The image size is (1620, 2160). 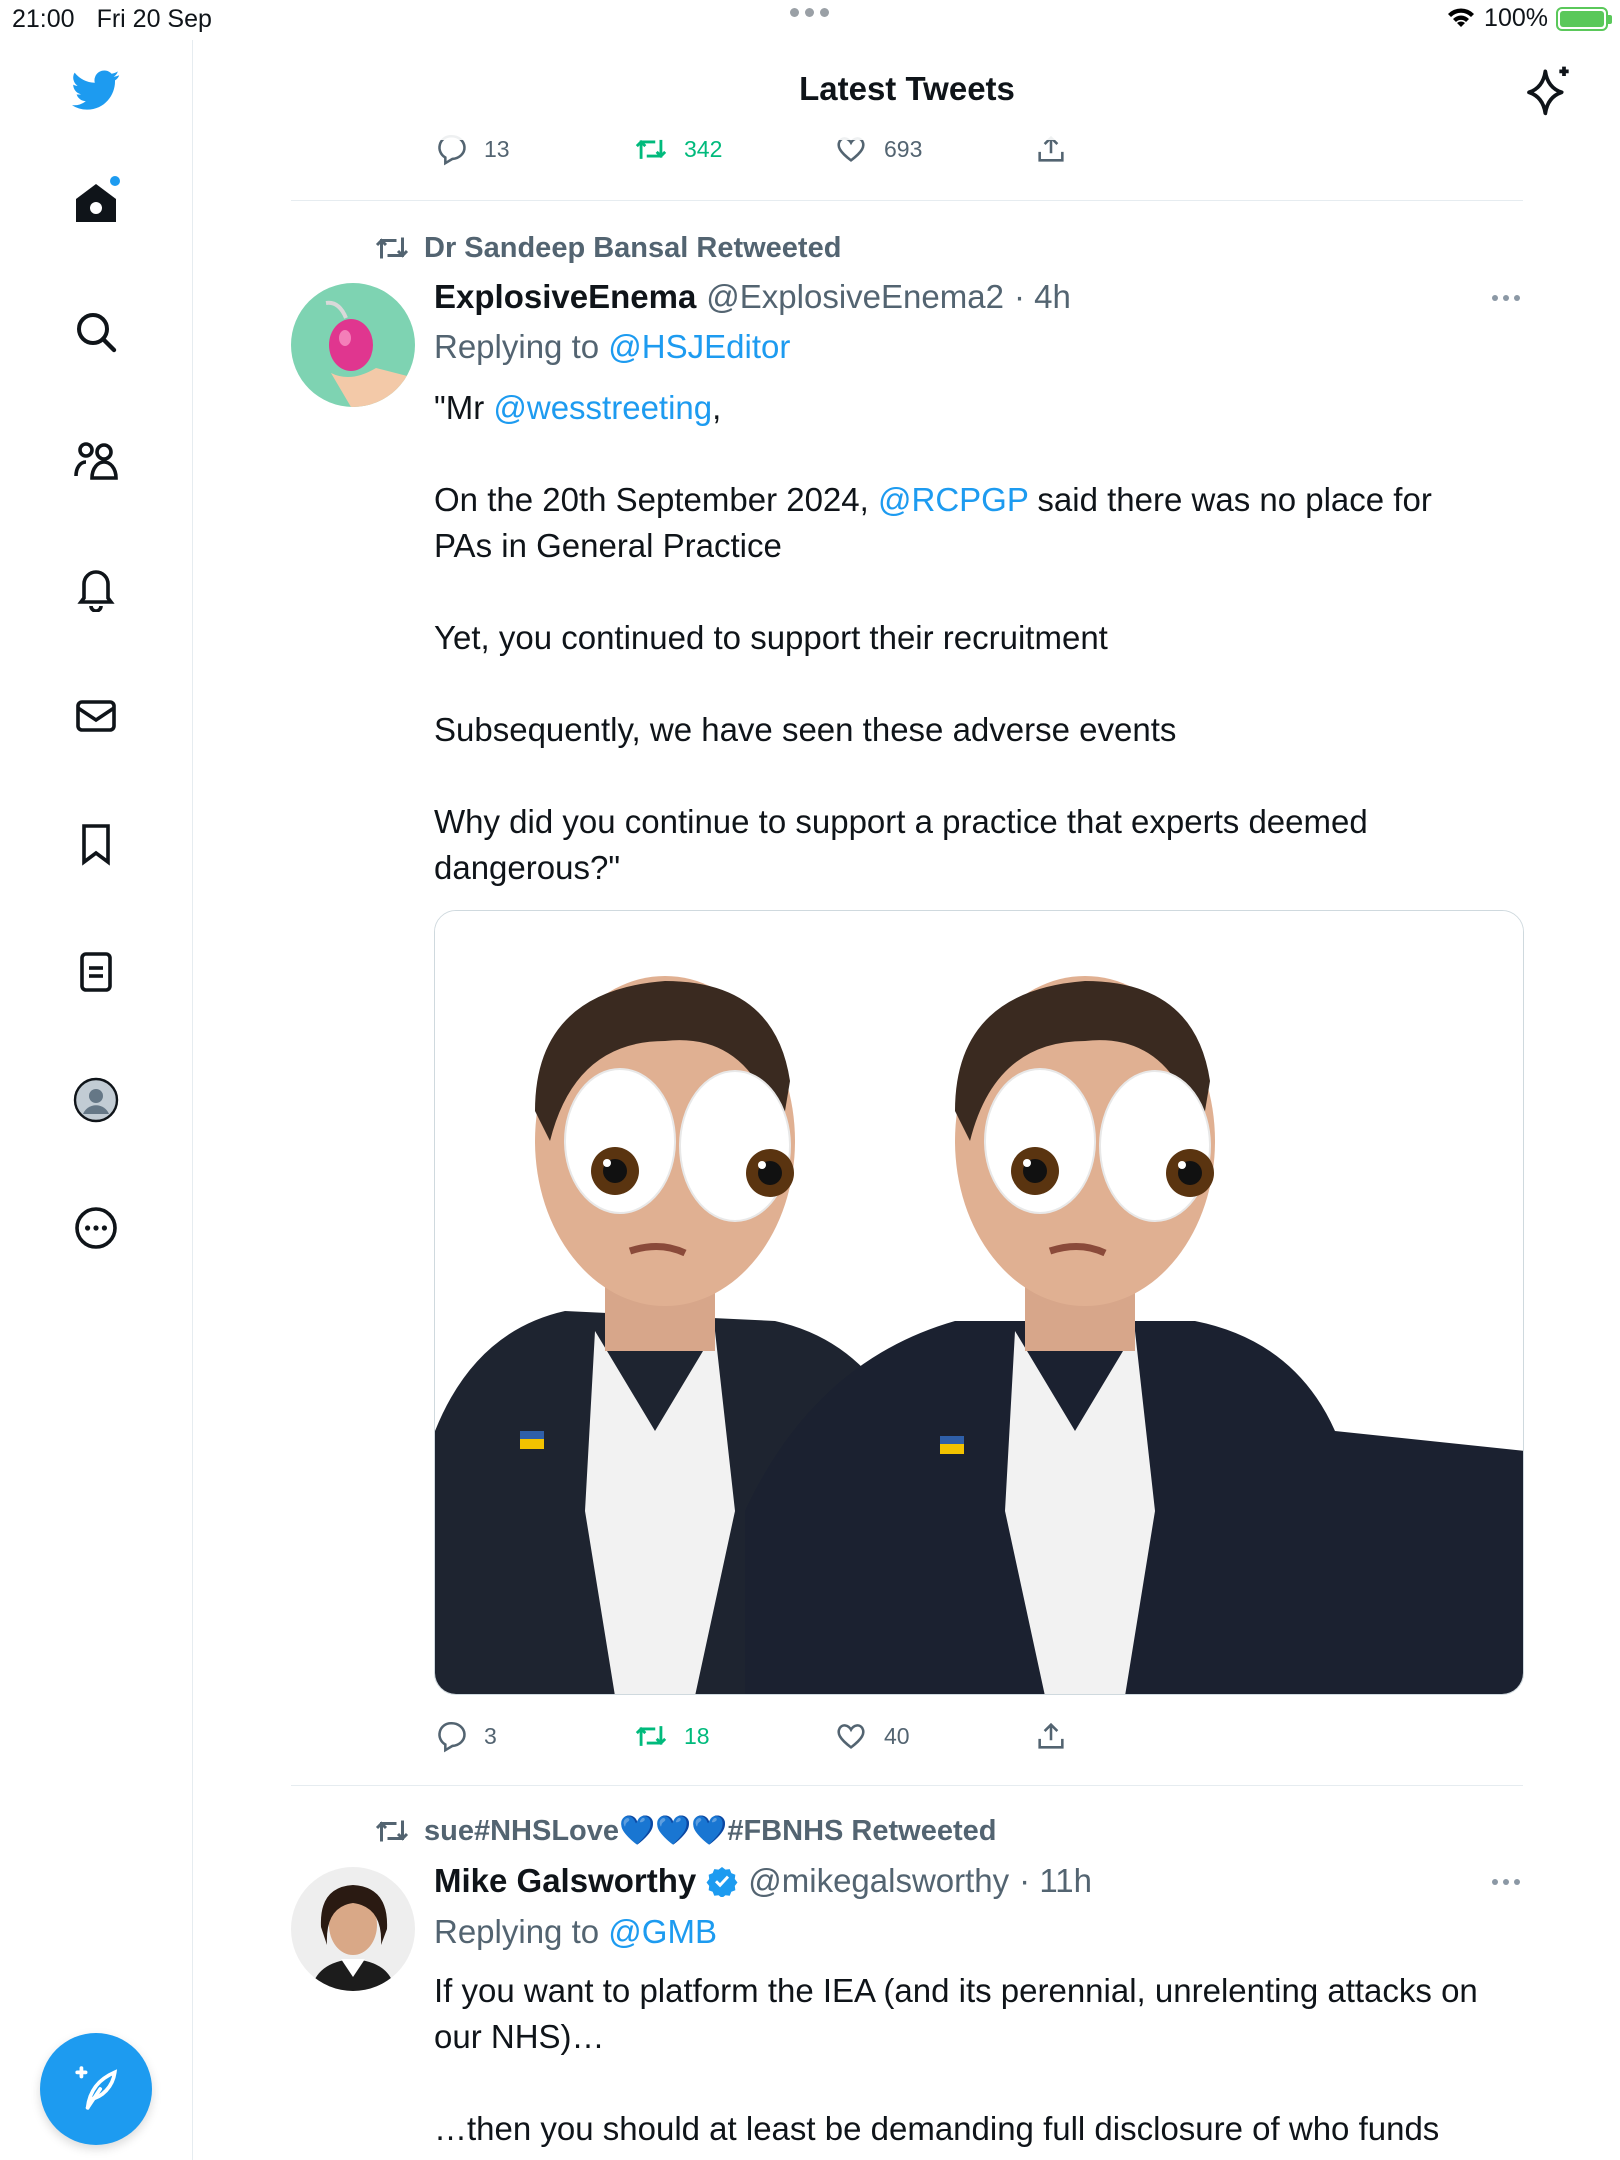 I want to click on like-button: 40, so click(x=934, y=1736).